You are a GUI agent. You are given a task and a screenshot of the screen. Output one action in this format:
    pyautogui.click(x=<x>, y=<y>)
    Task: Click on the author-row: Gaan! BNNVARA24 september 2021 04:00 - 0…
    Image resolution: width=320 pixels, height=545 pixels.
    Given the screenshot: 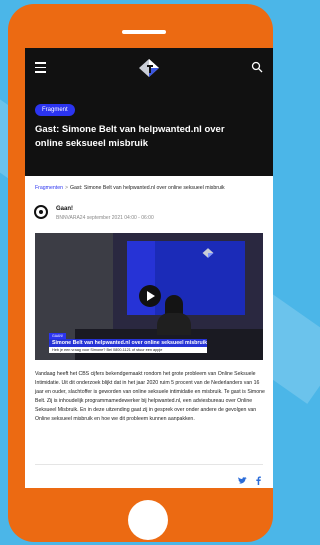 What is the action you would take?
    pyautogui.click(x=149, y=216)
    